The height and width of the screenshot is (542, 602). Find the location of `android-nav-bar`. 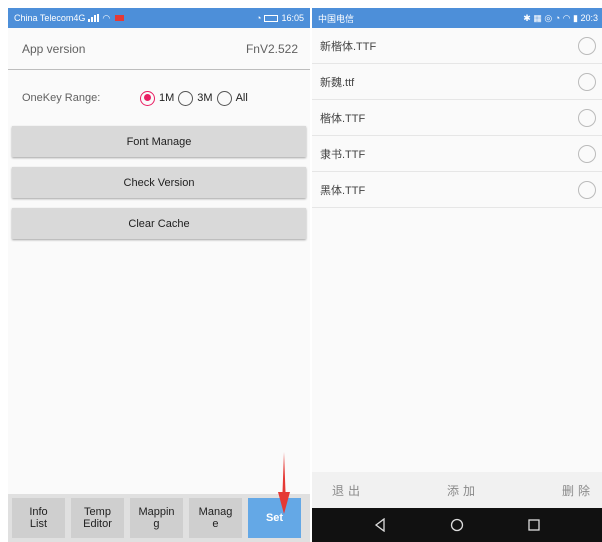

android-nav-bar is located at coordinates (457, 525).